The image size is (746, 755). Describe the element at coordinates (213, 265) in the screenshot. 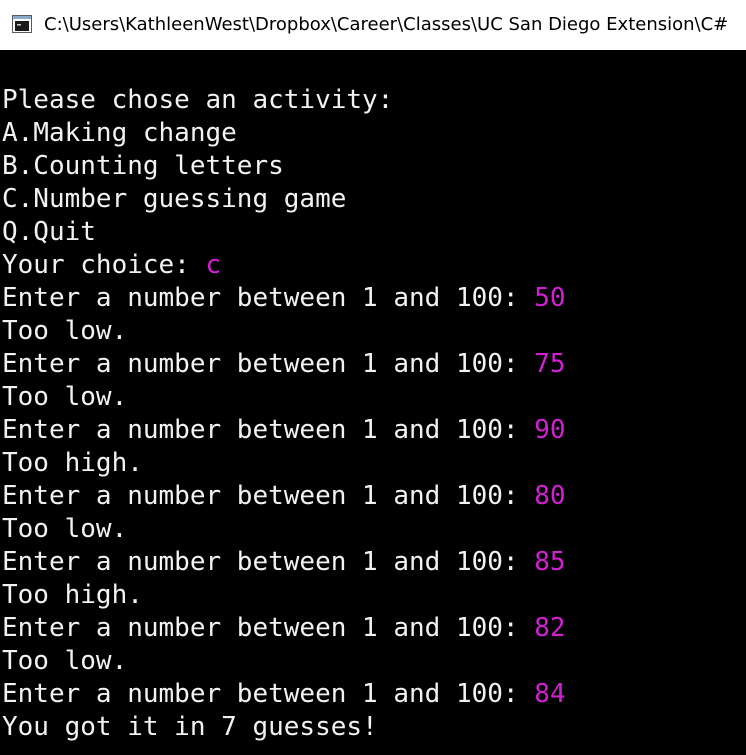

I see `user-input-text: c` at that location.